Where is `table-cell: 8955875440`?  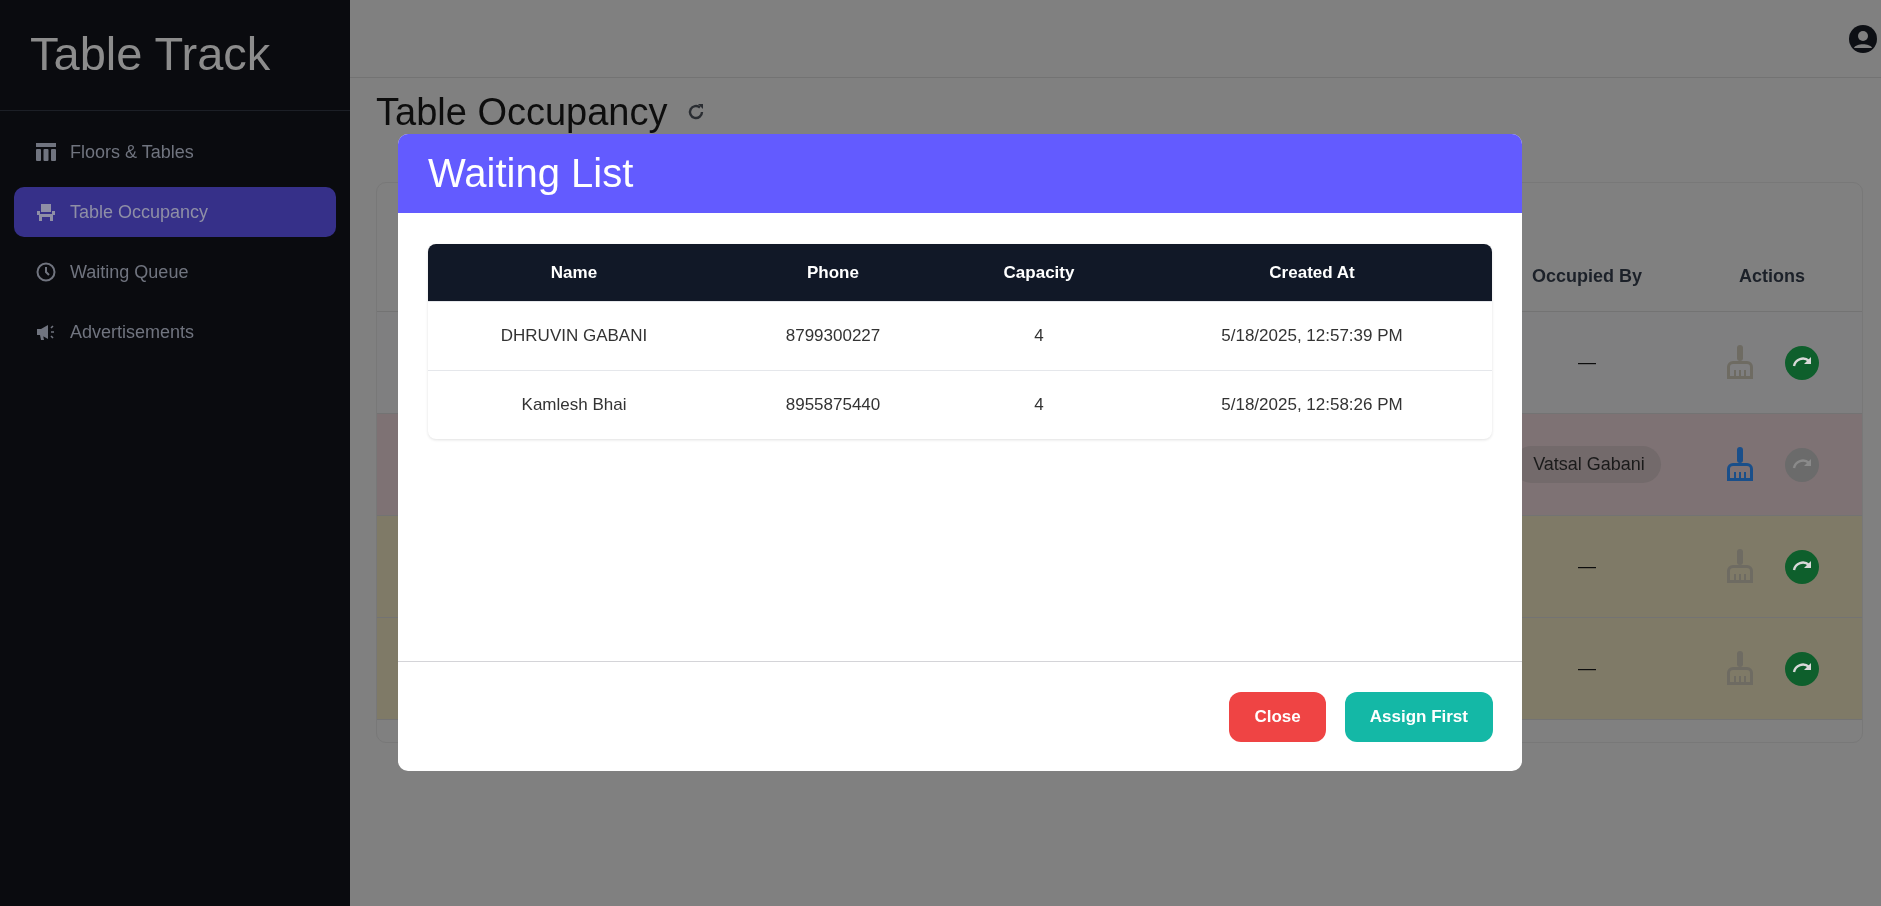 table-cell: 8955875440 is located at coordinates (833, 404).